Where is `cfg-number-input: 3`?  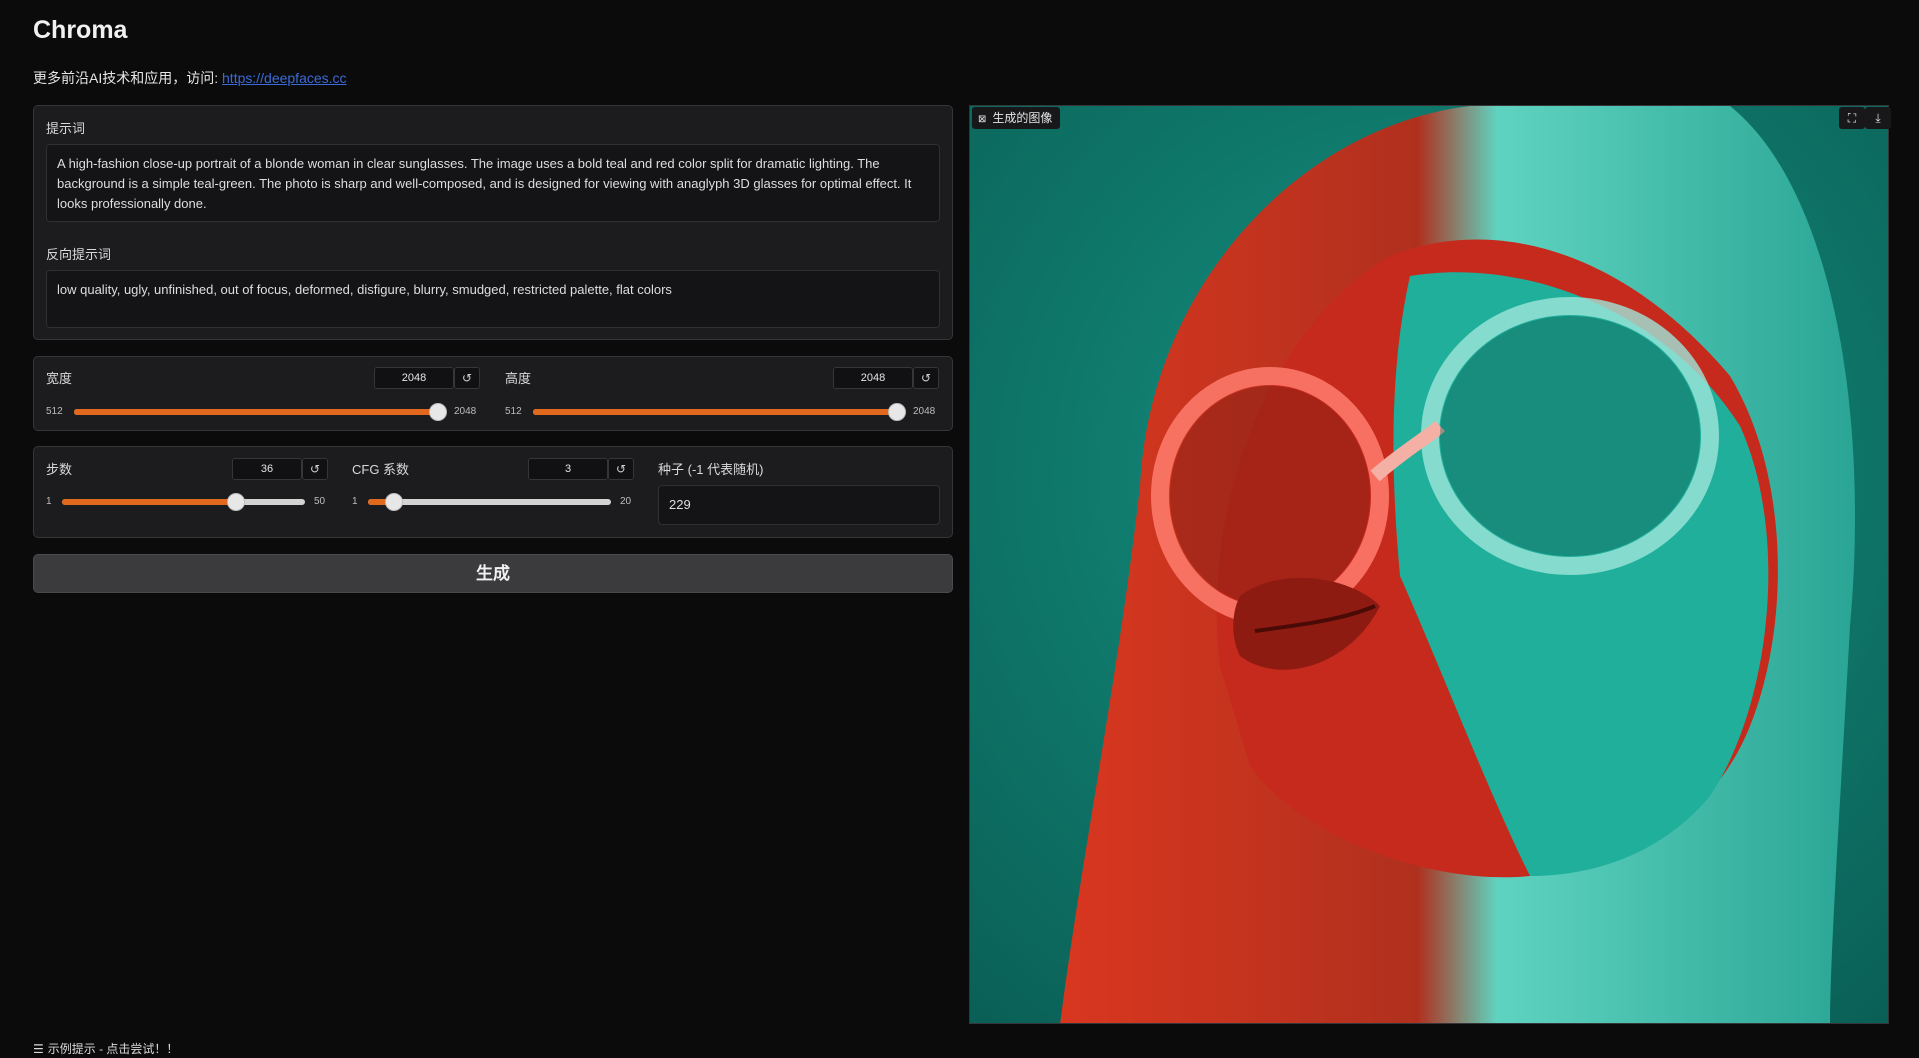 cfg-number-input: 3 is located at coordinates (568, 469).